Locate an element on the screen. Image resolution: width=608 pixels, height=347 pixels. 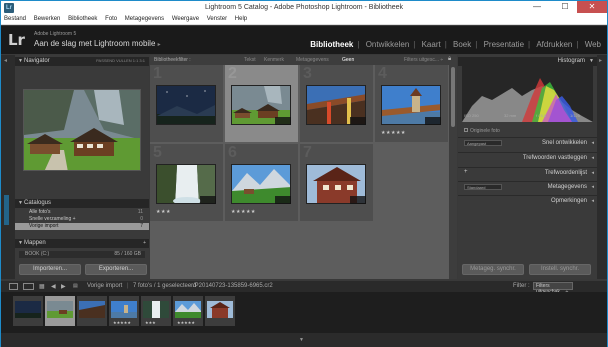
folders-header: ▼ Mappen + is located at coordinates (82, 243).